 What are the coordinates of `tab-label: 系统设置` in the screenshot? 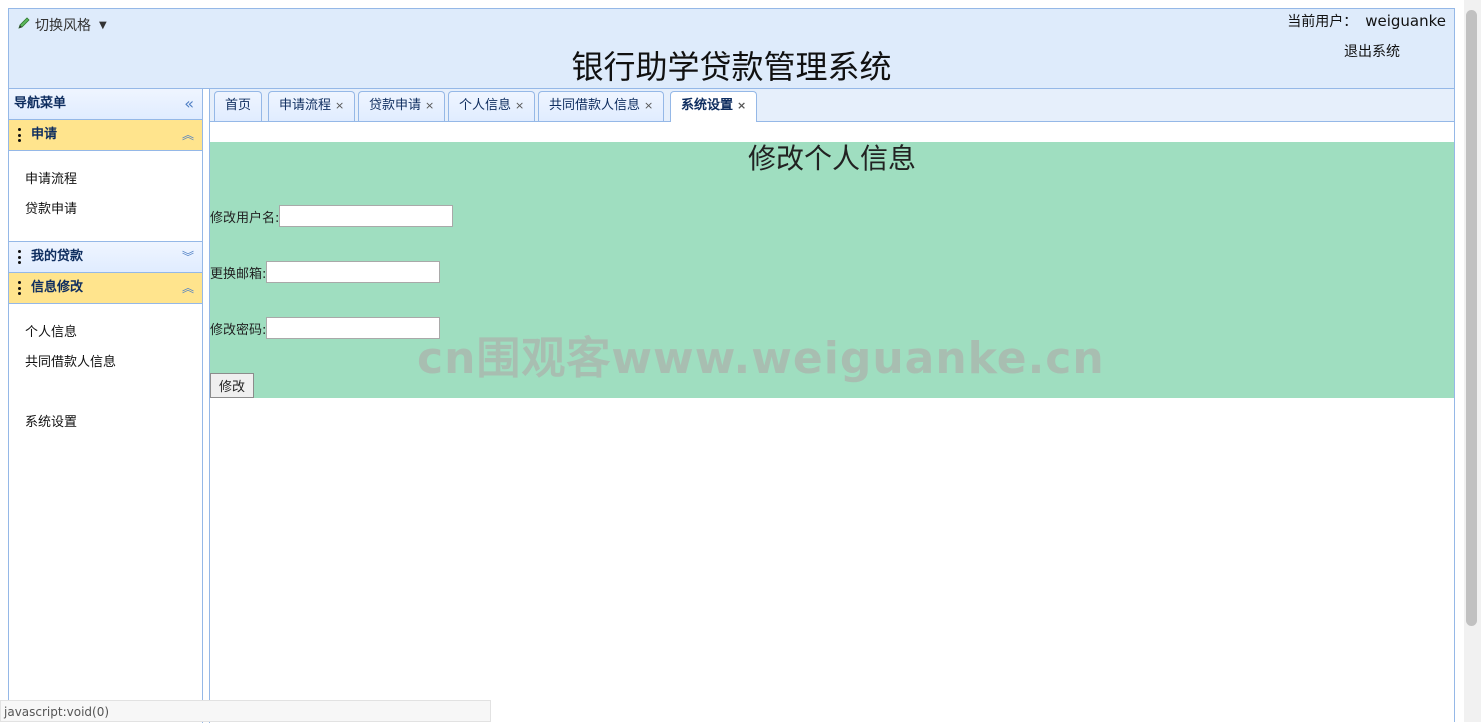 It's located at (707, 105).